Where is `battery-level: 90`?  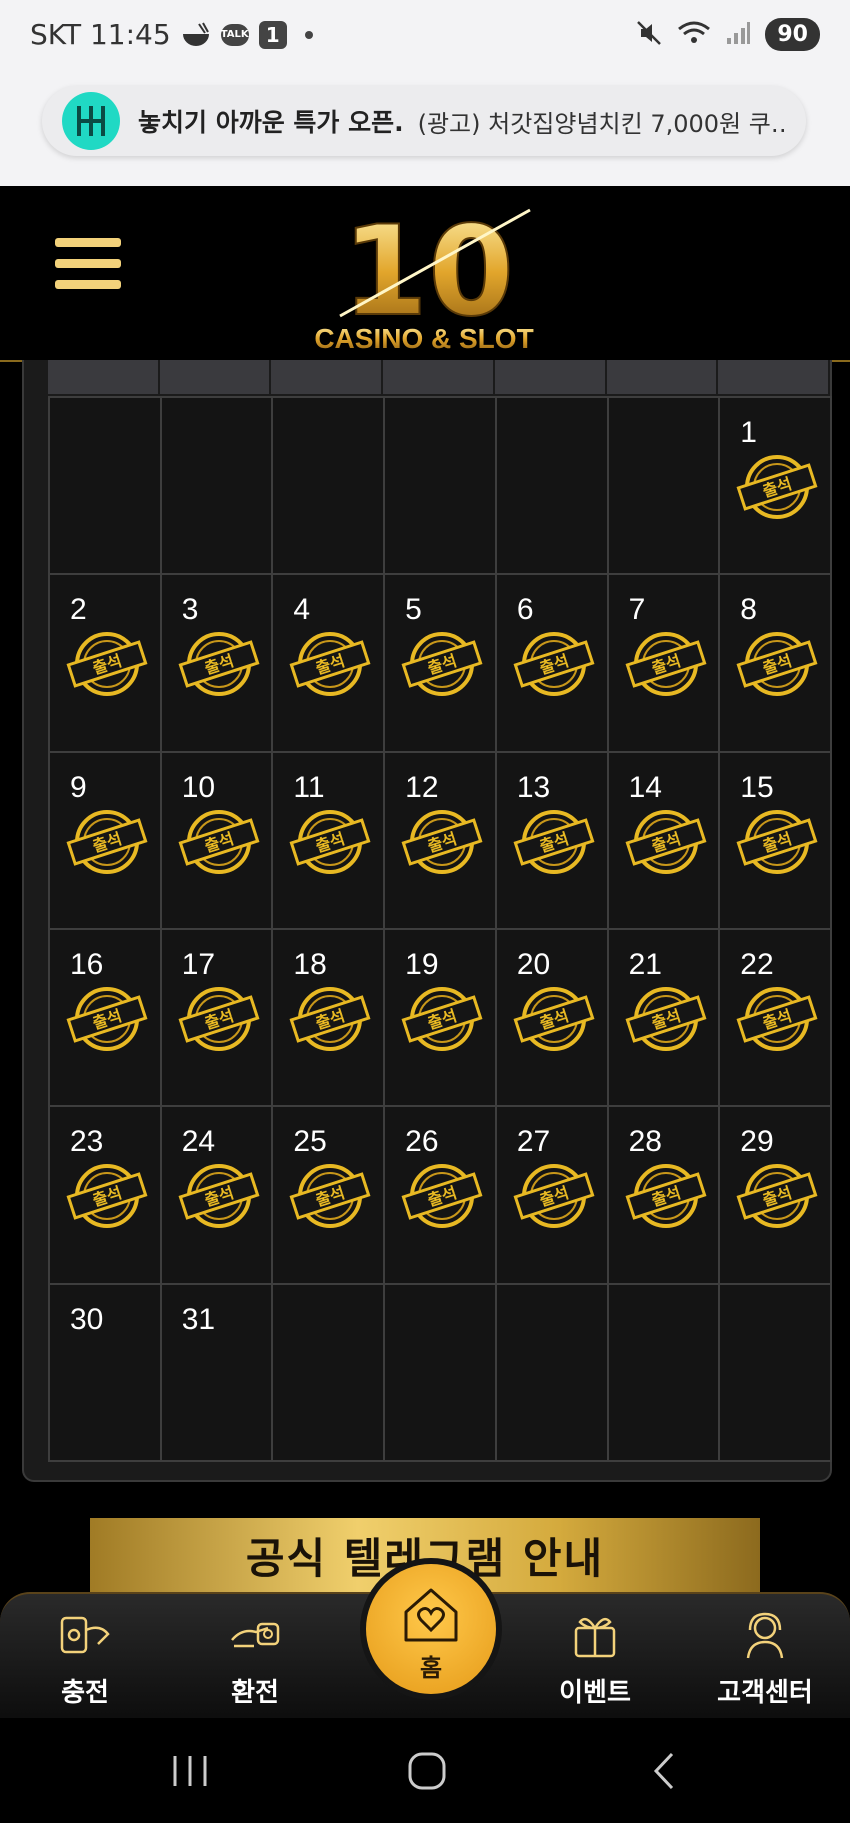 battery-level: 90 is located at coordinates (792, 34).